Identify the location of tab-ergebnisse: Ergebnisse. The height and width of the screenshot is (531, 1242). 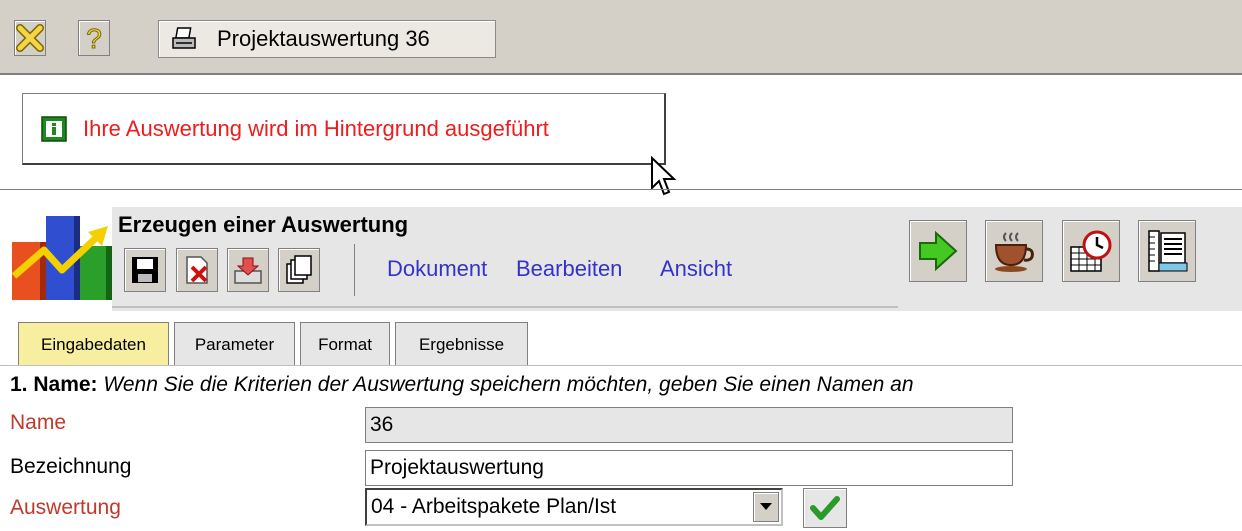
(461, 344).